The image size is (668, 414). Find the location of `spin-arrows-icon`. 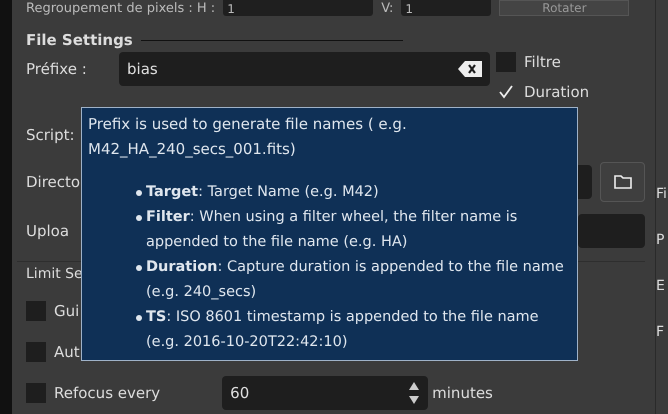

spin-arrows-icon is located at coordinates (414, 393).